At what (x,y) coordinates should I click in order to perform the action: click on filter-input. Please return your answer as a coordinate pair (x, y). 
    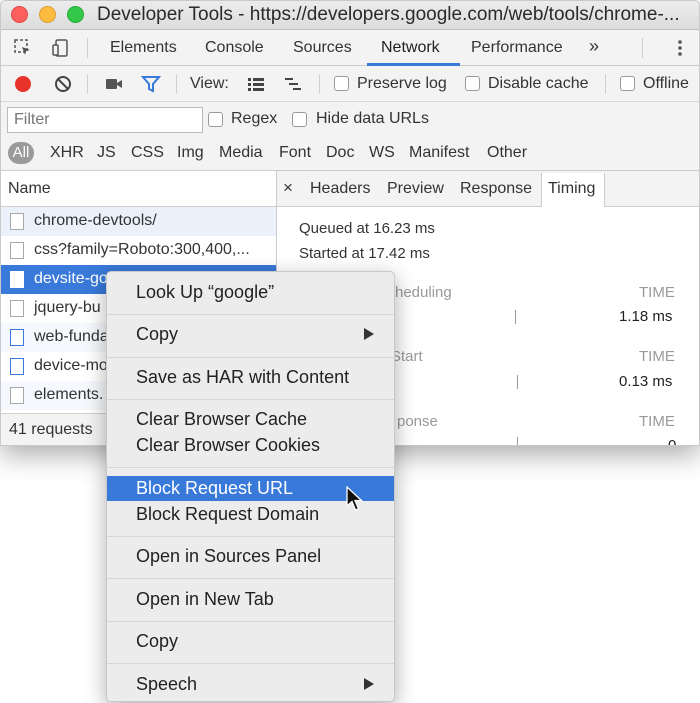
    Looking at the image, I should click on (105, 120).